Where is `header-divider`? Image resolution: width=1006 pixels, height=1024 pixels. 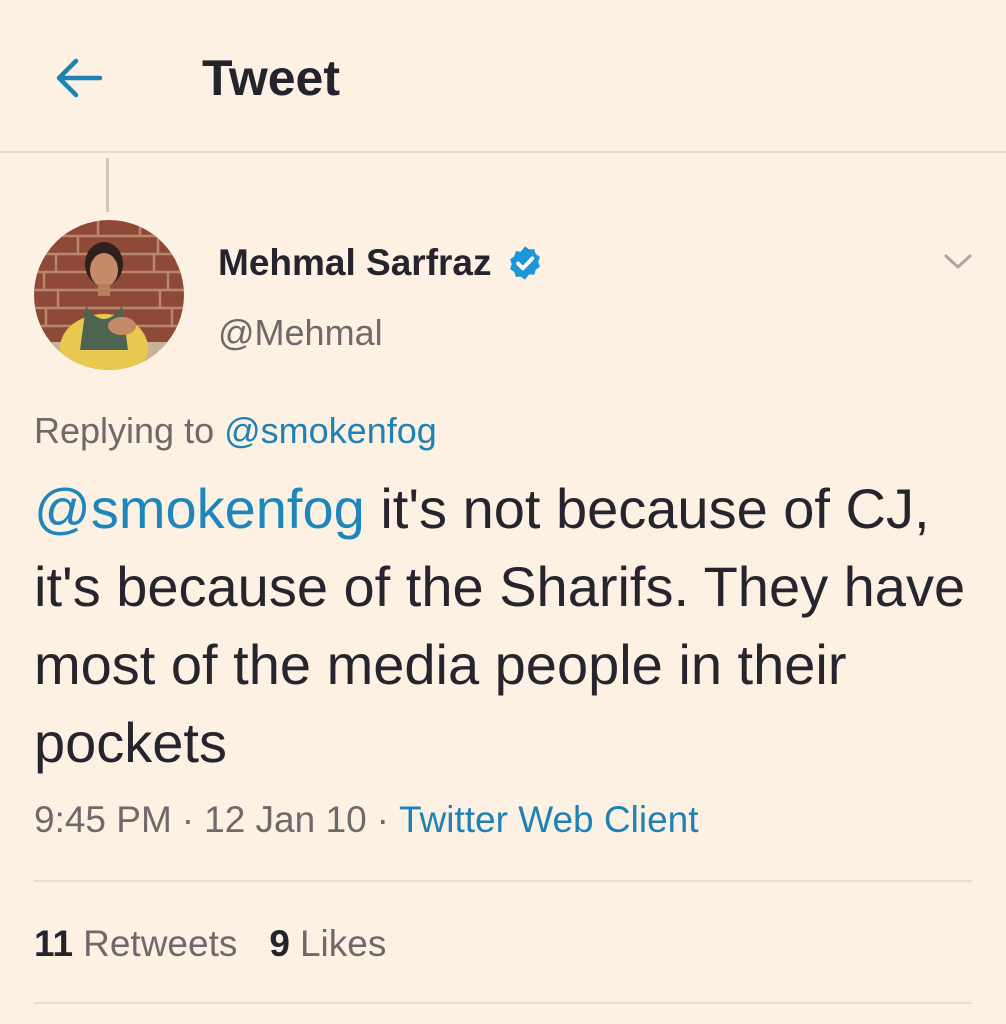
header-divider is located at coordinates (503, 152).